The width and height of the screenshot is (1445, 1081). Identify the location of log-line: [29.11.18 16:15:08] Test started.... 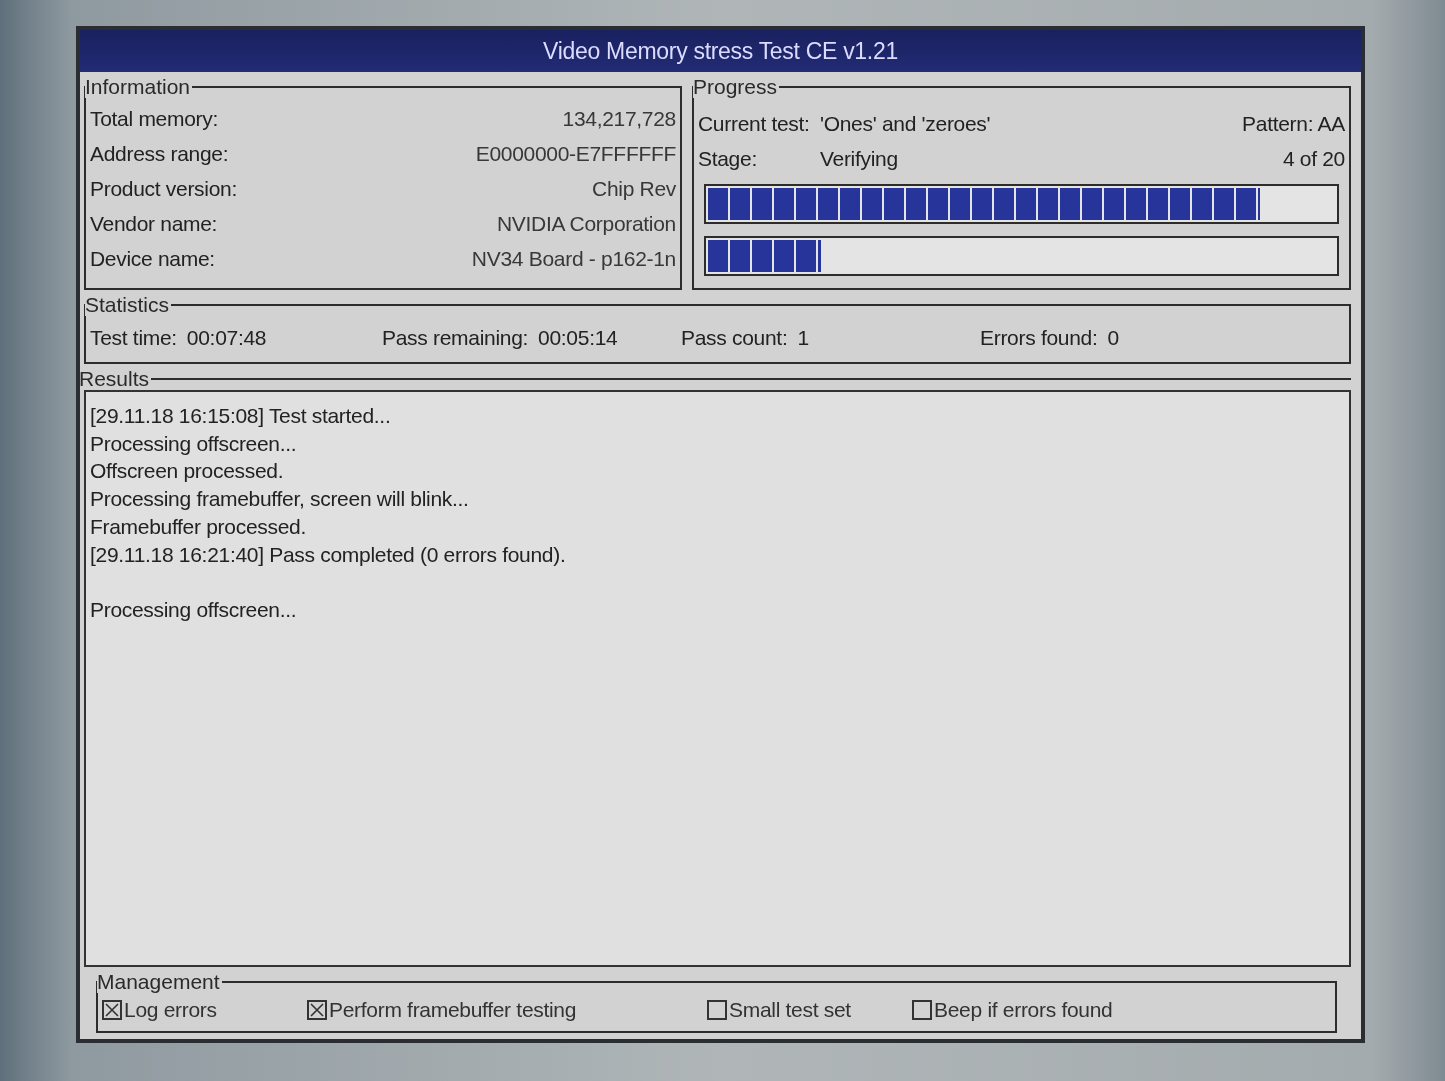
(240, 416).